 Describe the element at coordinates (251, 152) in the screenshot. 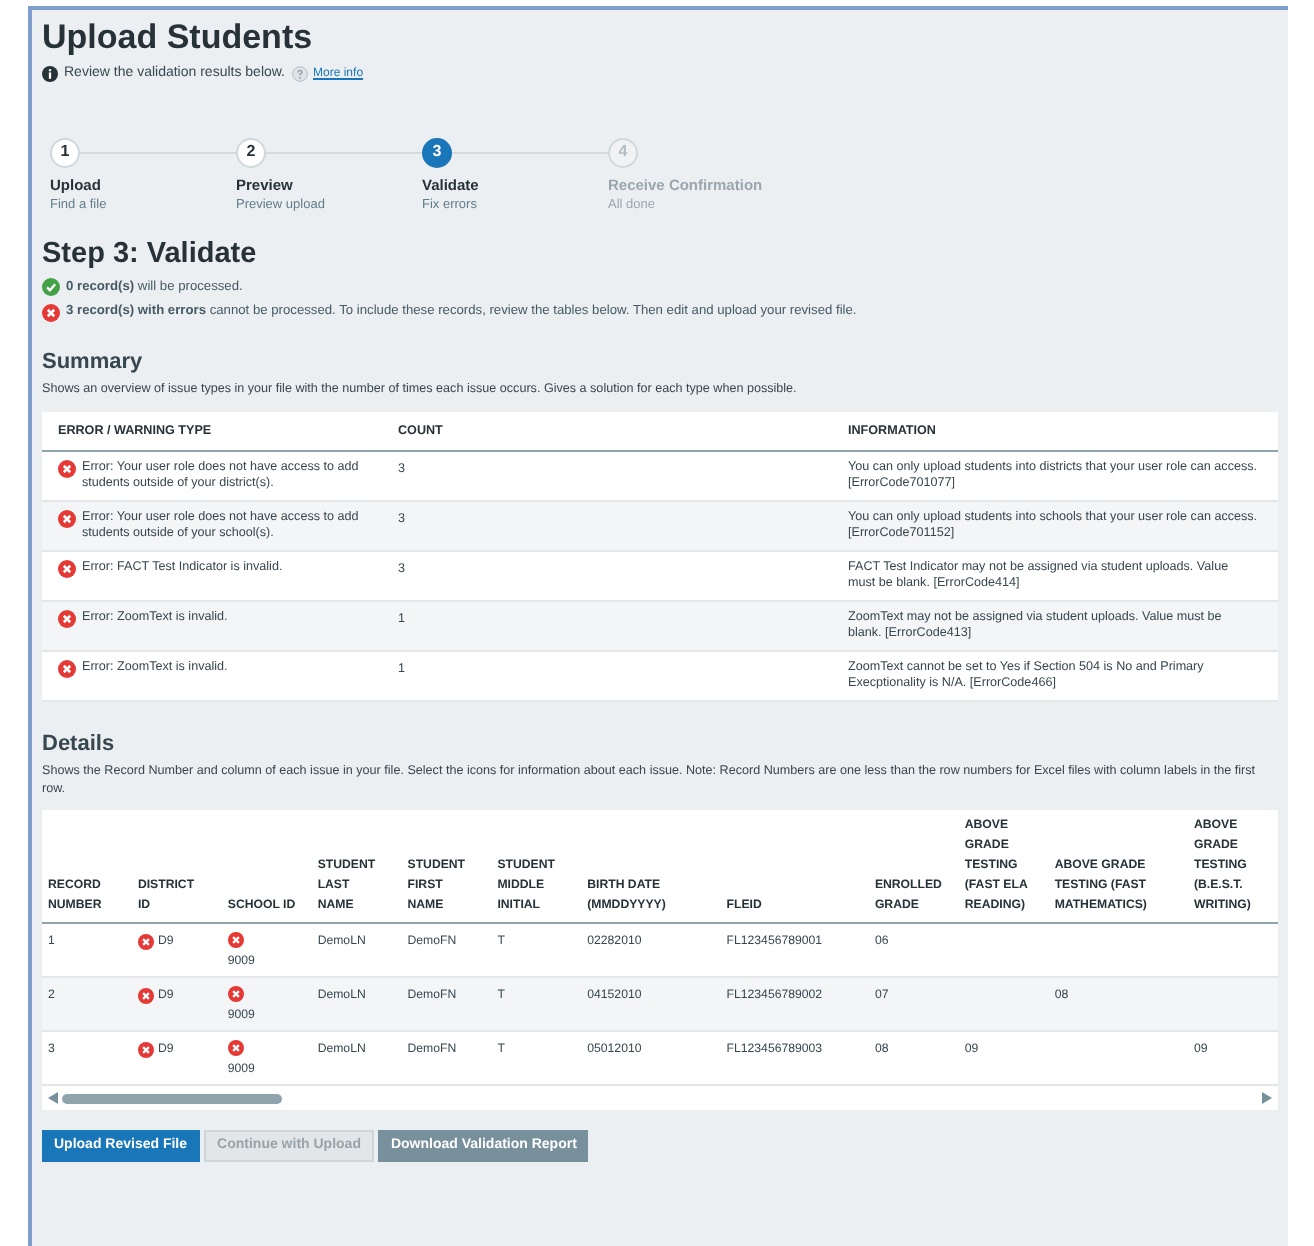

I see `step-number: 2` at that location.